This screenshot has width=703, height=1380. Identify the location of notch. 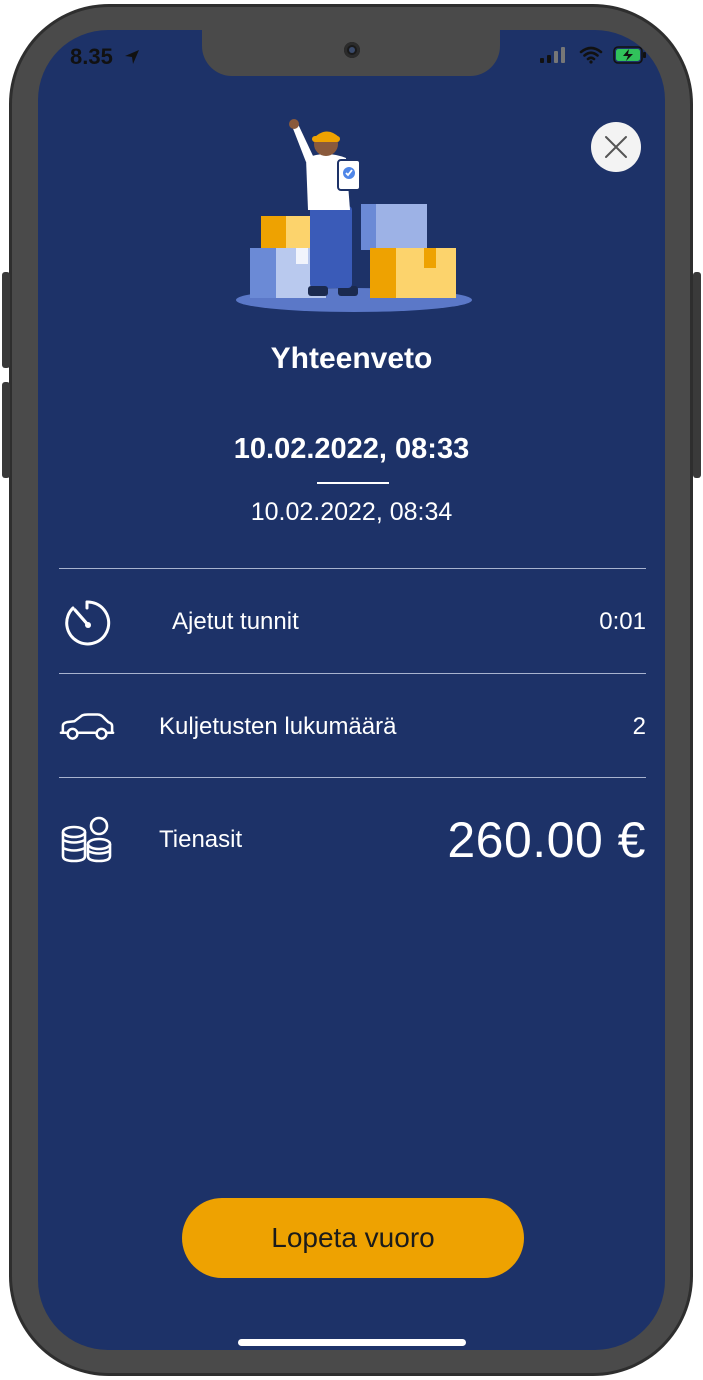
(351, 53).